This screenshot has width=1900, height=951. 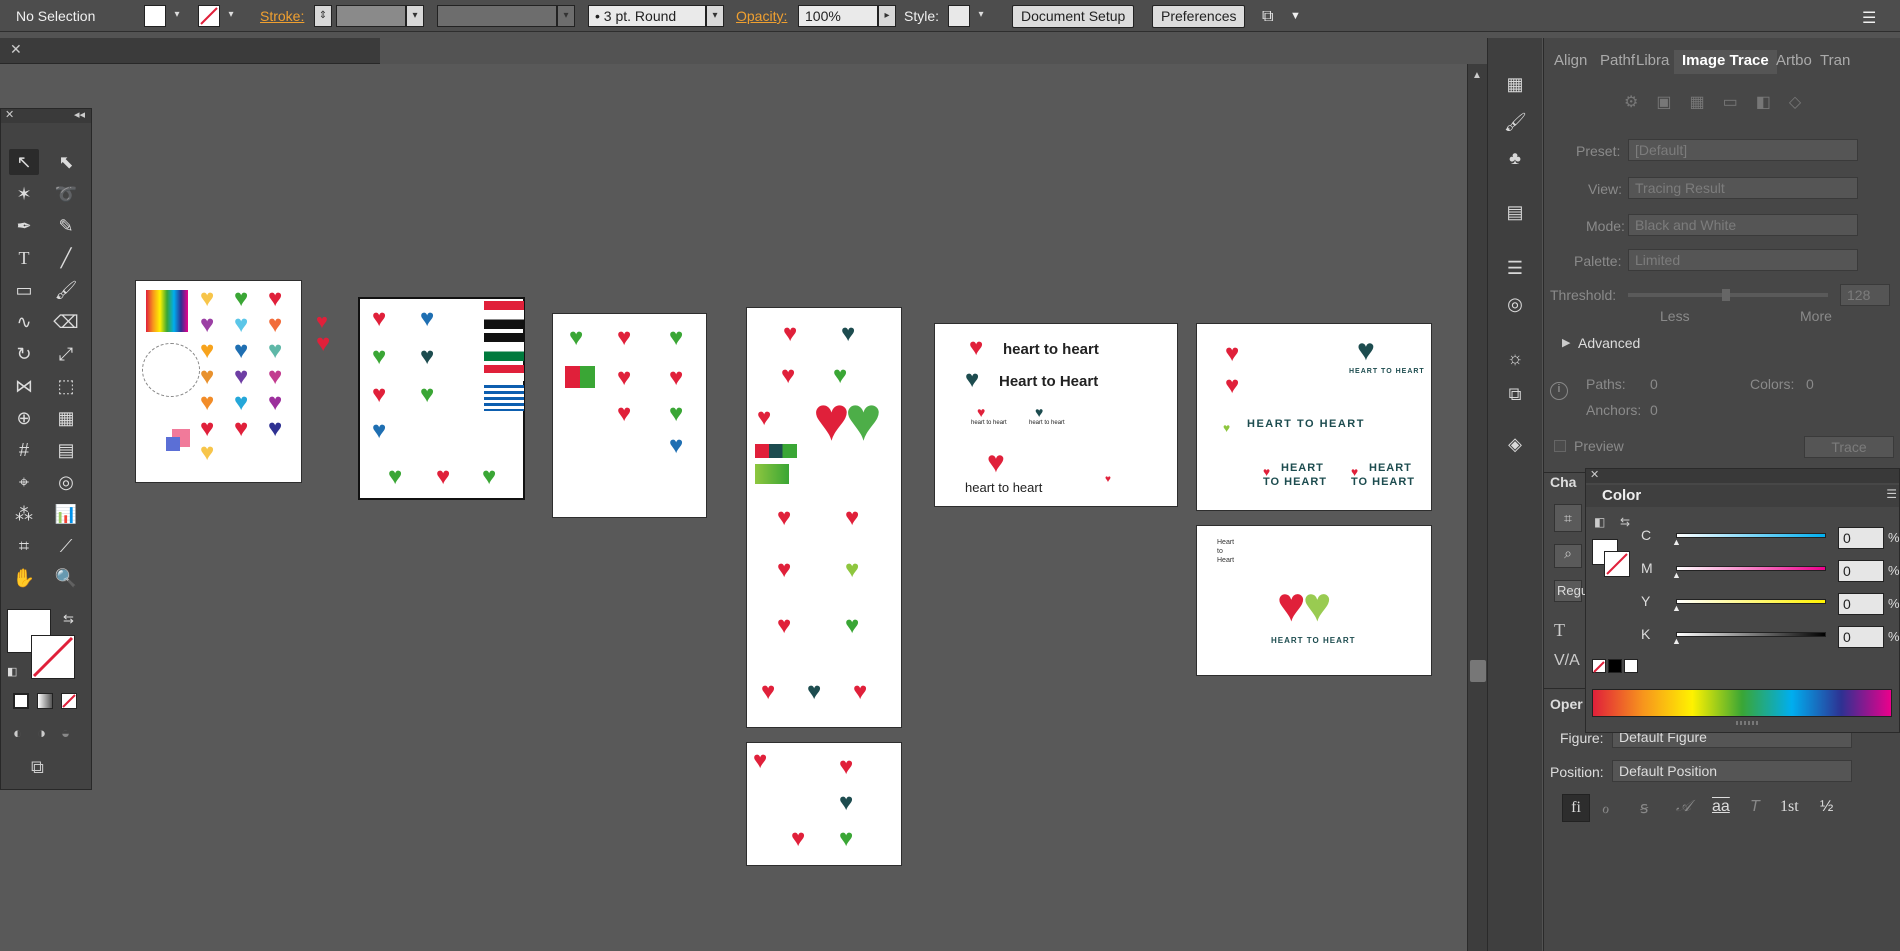 I want to click on tab-pathfinder: Pathf, so click(x=1617, y=64).